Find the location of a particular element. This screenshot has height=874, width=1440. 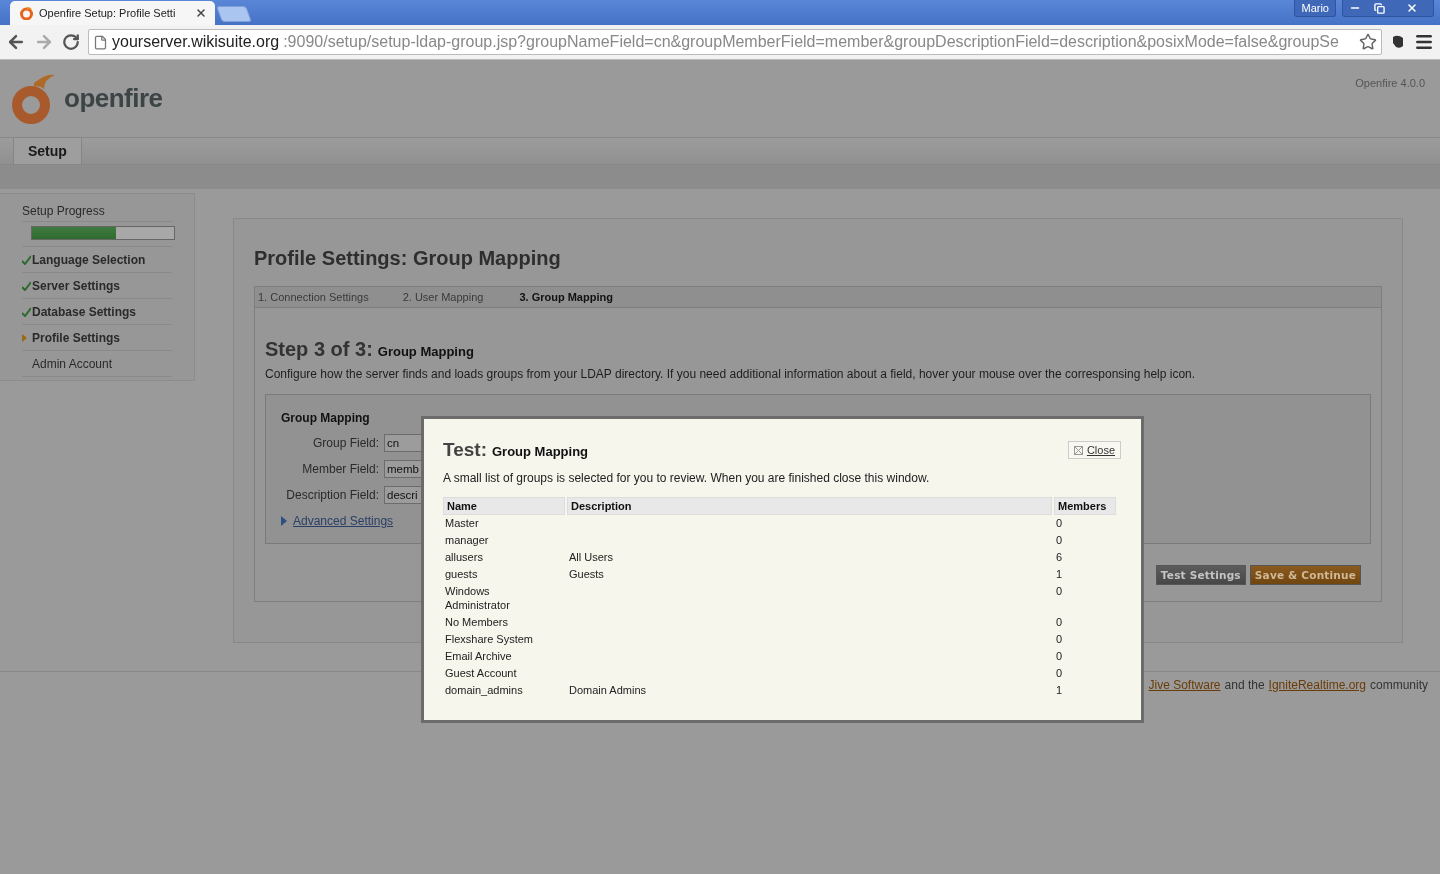

field-label: Description Field: is located at coordinates (332, 495).